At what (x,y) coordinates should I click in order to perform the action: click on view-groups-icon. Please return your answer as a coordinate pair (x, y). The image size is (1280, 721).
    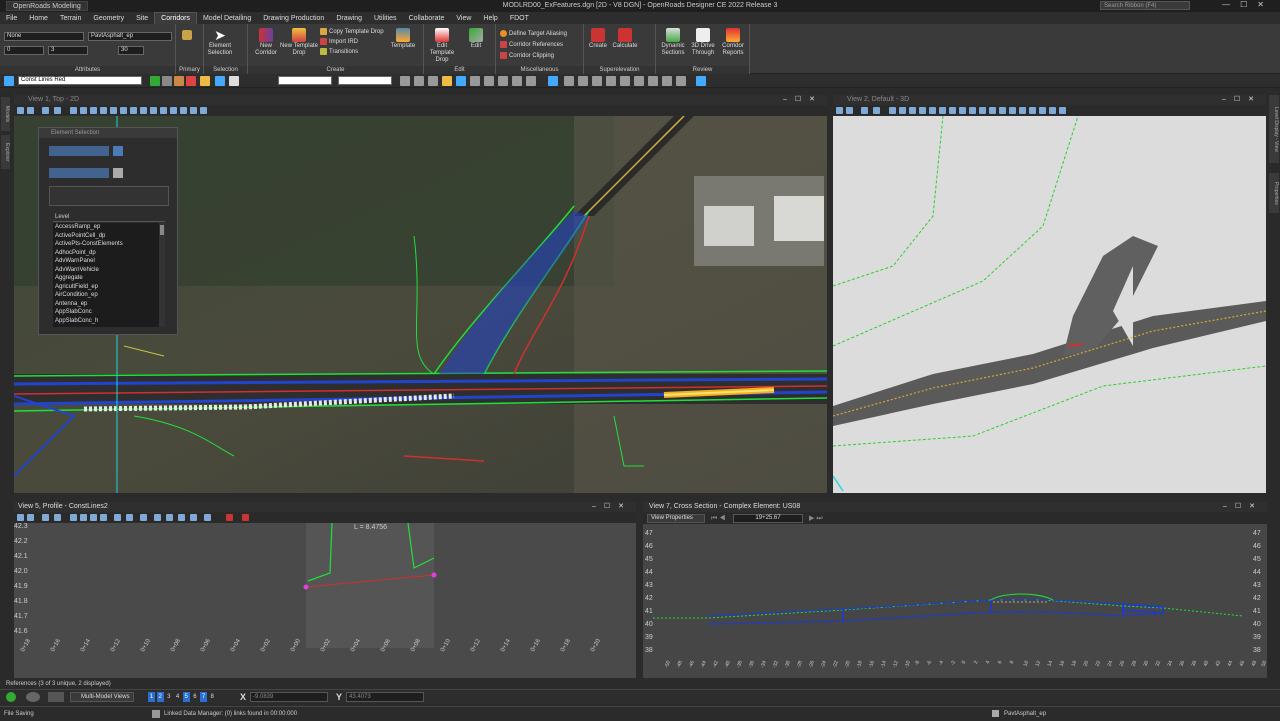
    Looking at the image, I should click on (56, 697).